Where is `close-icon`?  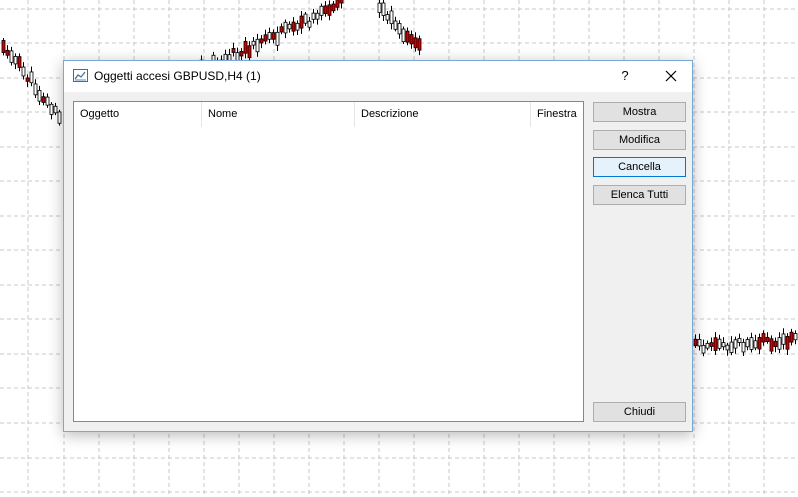 close-icon is located at coordinates (671, 76).